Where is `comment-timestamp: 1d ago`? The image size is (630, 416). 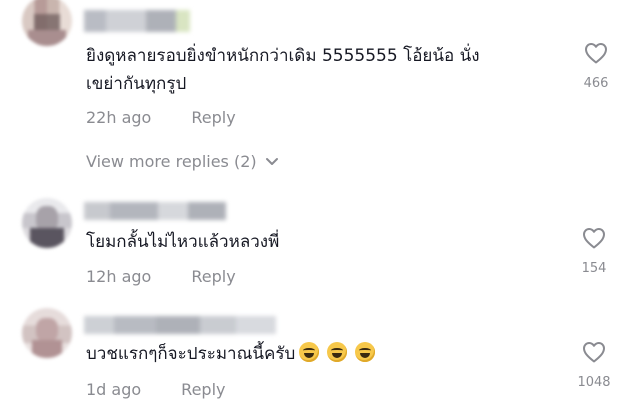
comment-timestamp: 1d ago is located at coordinates (114, 389).